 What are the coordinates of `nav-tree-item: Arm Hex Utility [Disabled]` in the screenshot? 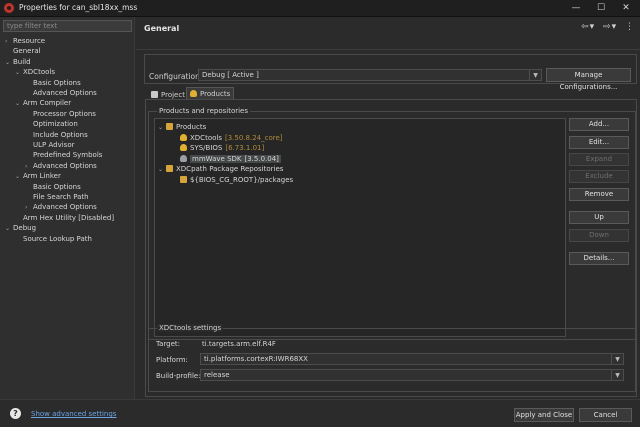 It's located at (64, 218).